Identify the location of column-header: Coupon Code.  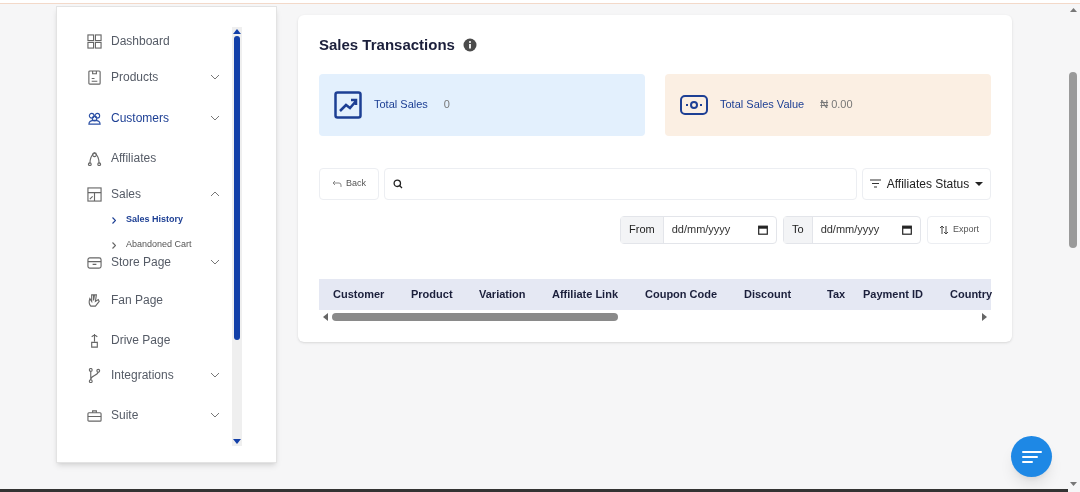
(681, 294).